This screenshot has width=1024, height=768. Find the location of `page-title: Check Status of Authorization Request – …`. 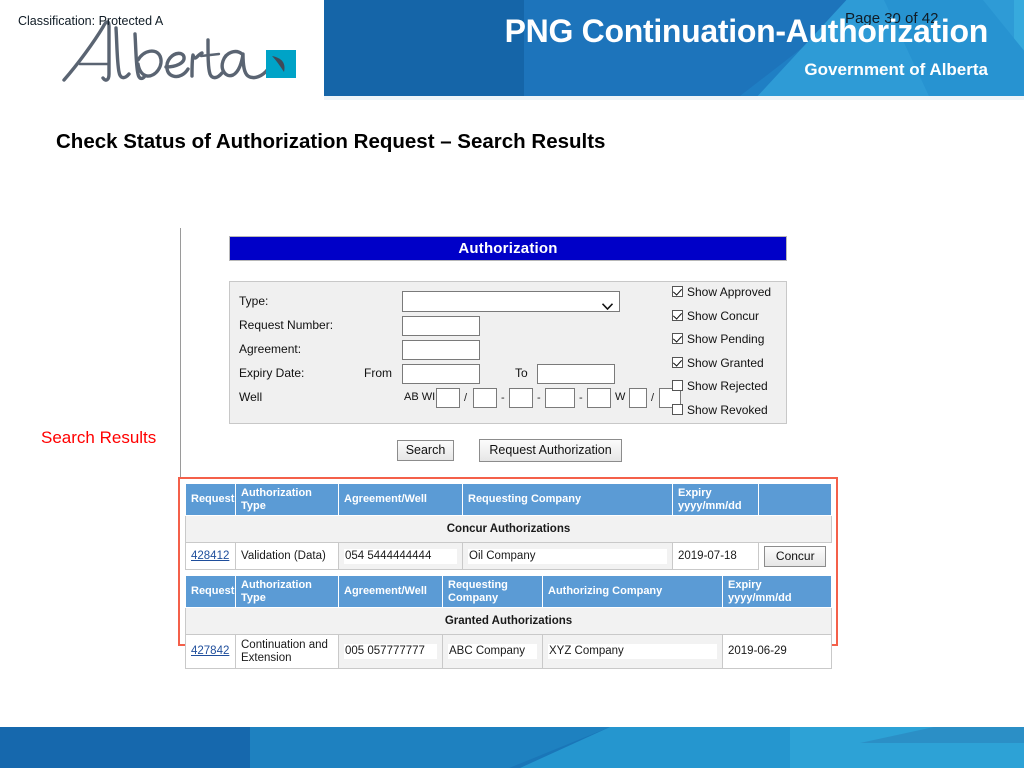

page-title: Check Status of Authorization Request – … is located at coordinates (331, 141).